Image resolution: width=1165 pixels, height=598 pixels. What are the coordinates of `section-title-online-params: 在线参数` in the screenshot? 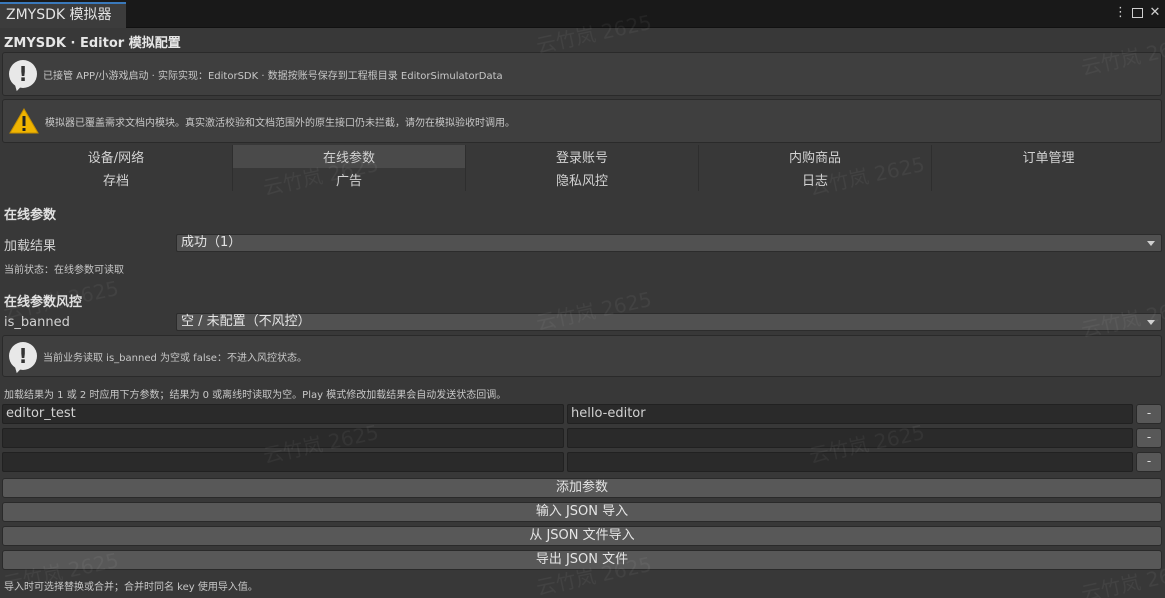 It's located at (30, 215).